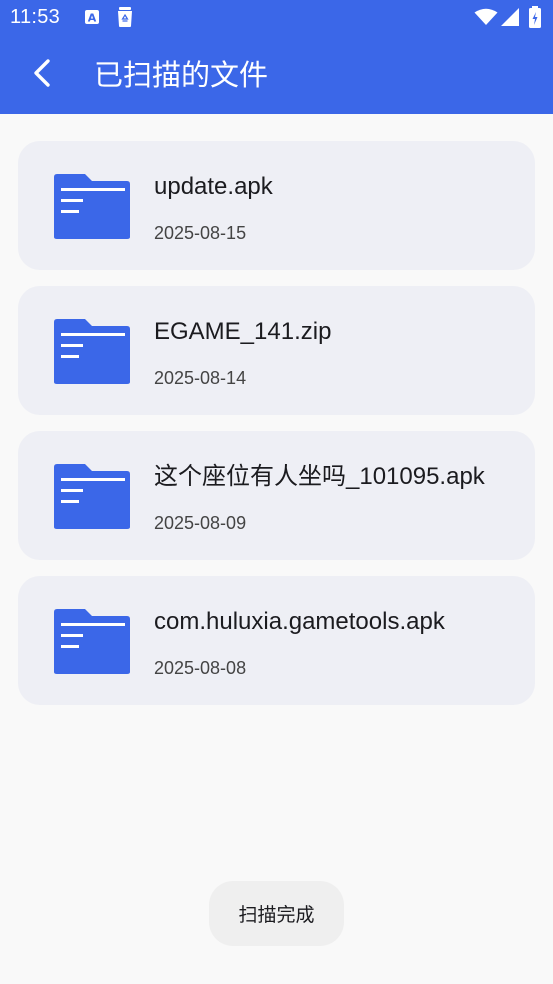 This screenshot has width=553, height=984. What do you see at coordinates (200, 378) in the screenshot?
I see `file-date: 2025-08-14` at bounding box center [200, 378].